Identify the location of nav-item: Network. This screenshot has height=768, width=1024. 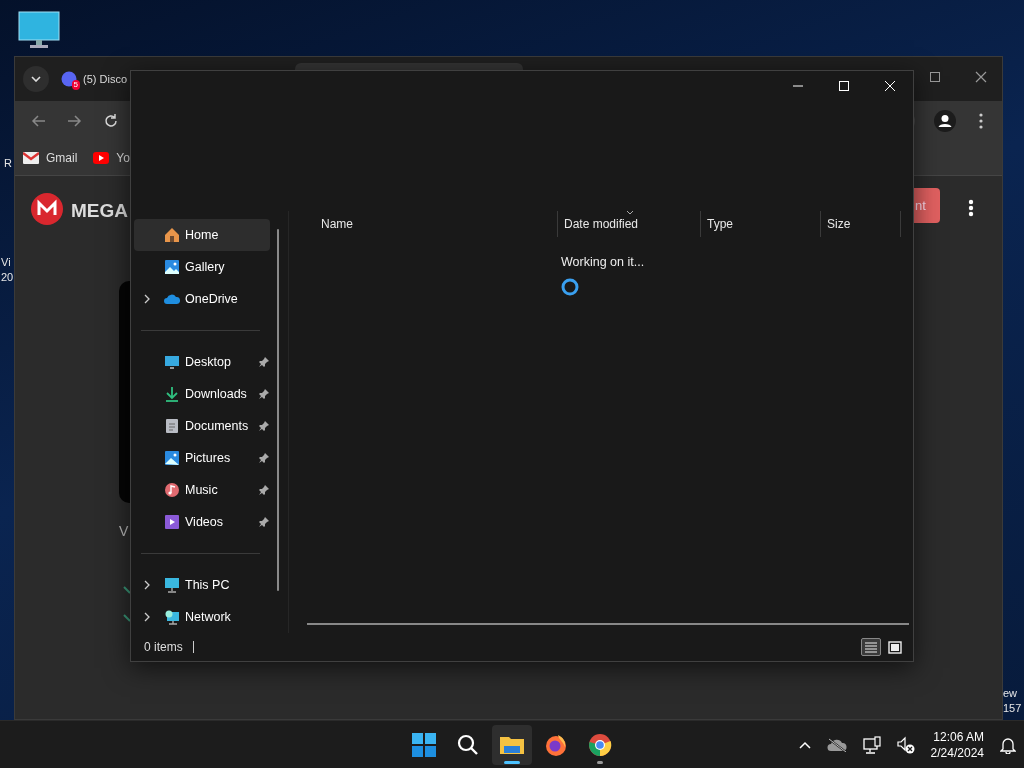
(202, 617).